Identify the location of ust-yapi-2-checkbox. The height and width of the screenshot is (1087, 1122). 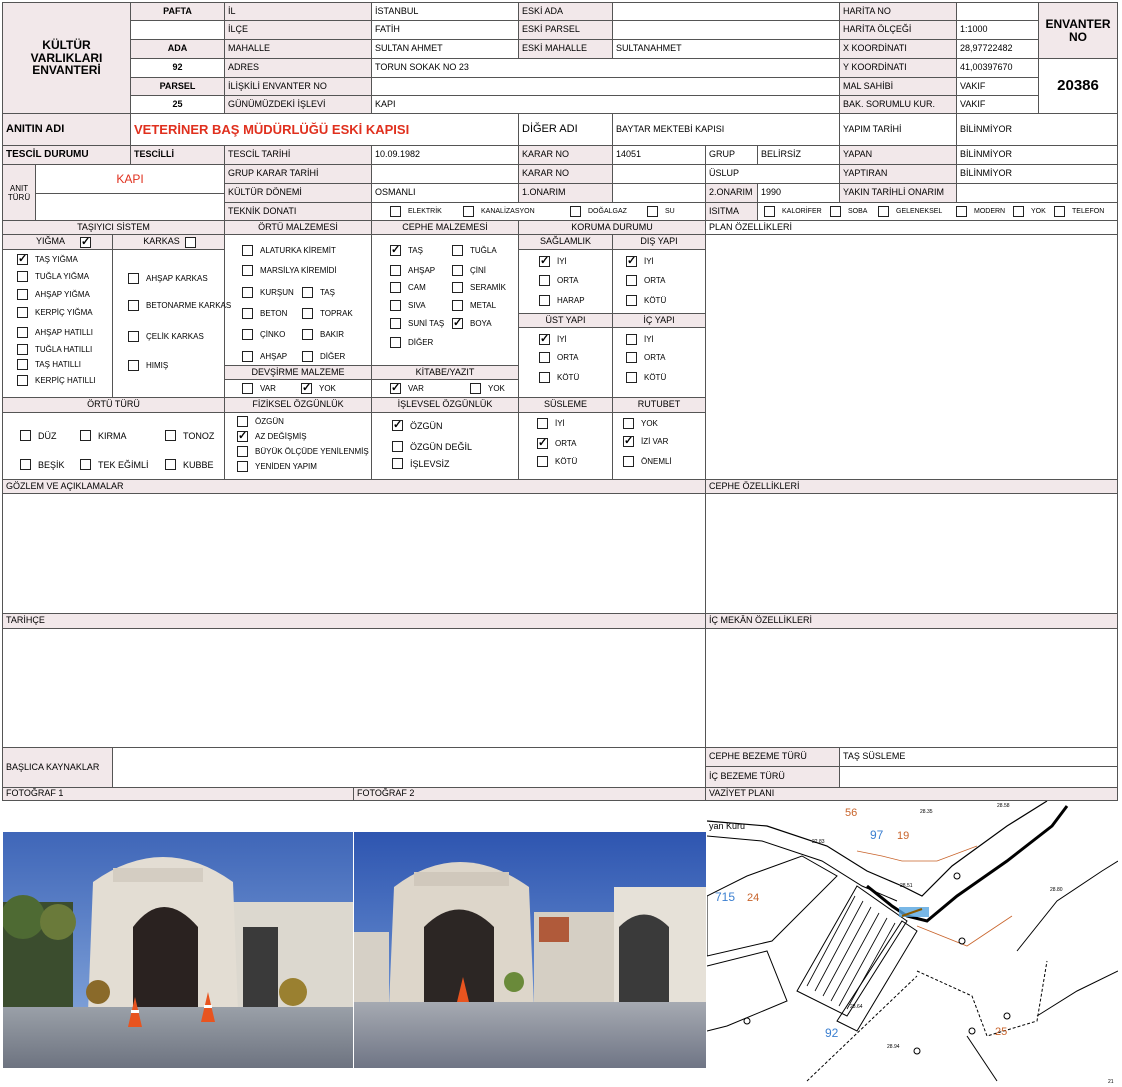
(544, 377).